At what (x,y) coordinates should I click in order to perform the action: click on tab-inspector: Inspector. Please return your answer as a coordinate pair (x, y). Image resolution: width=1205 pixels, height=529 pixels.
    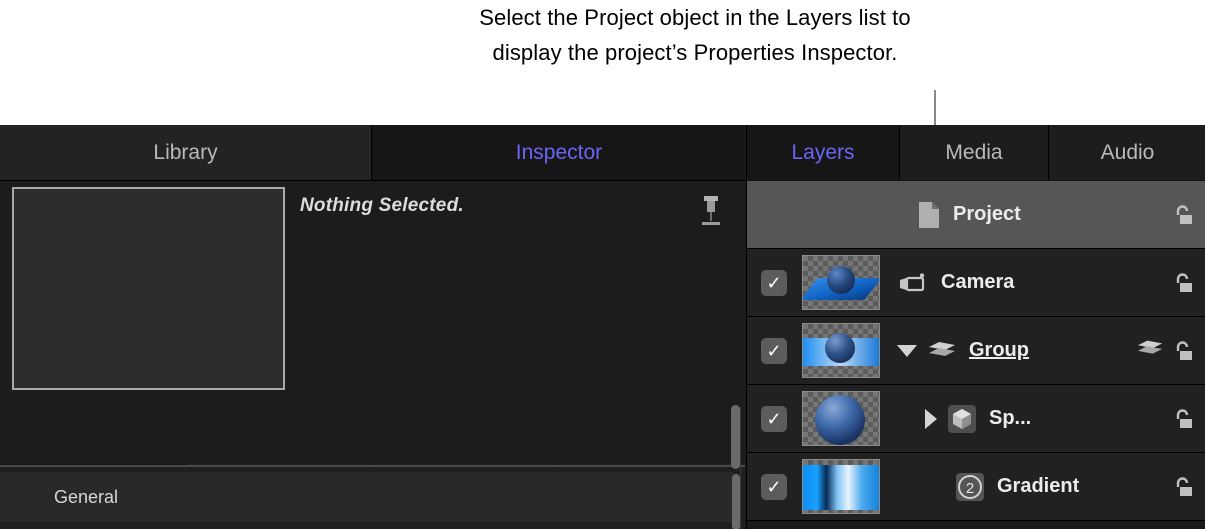
    Looking at the image, I should click on (559, 152).